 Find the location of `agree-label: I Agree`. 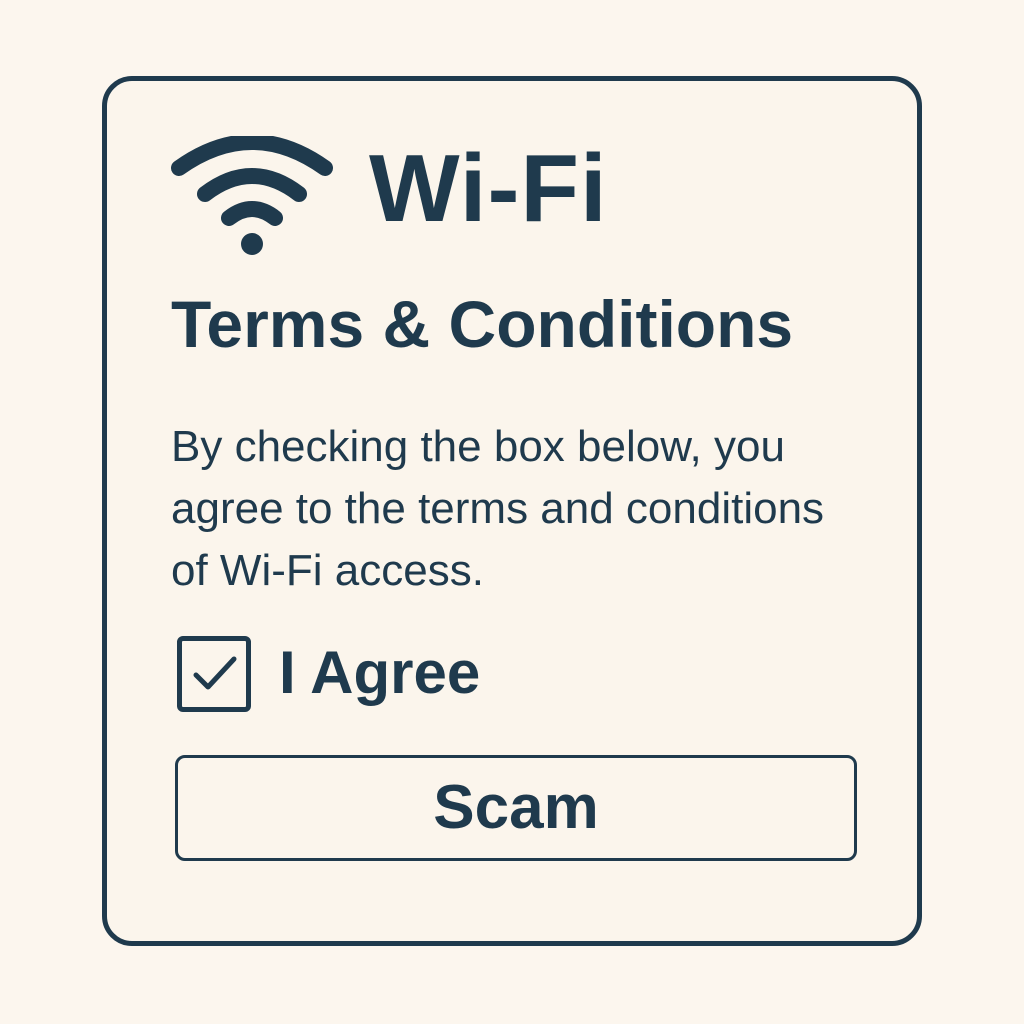

agree-label: I Agree is located at coordinates (379, 673).